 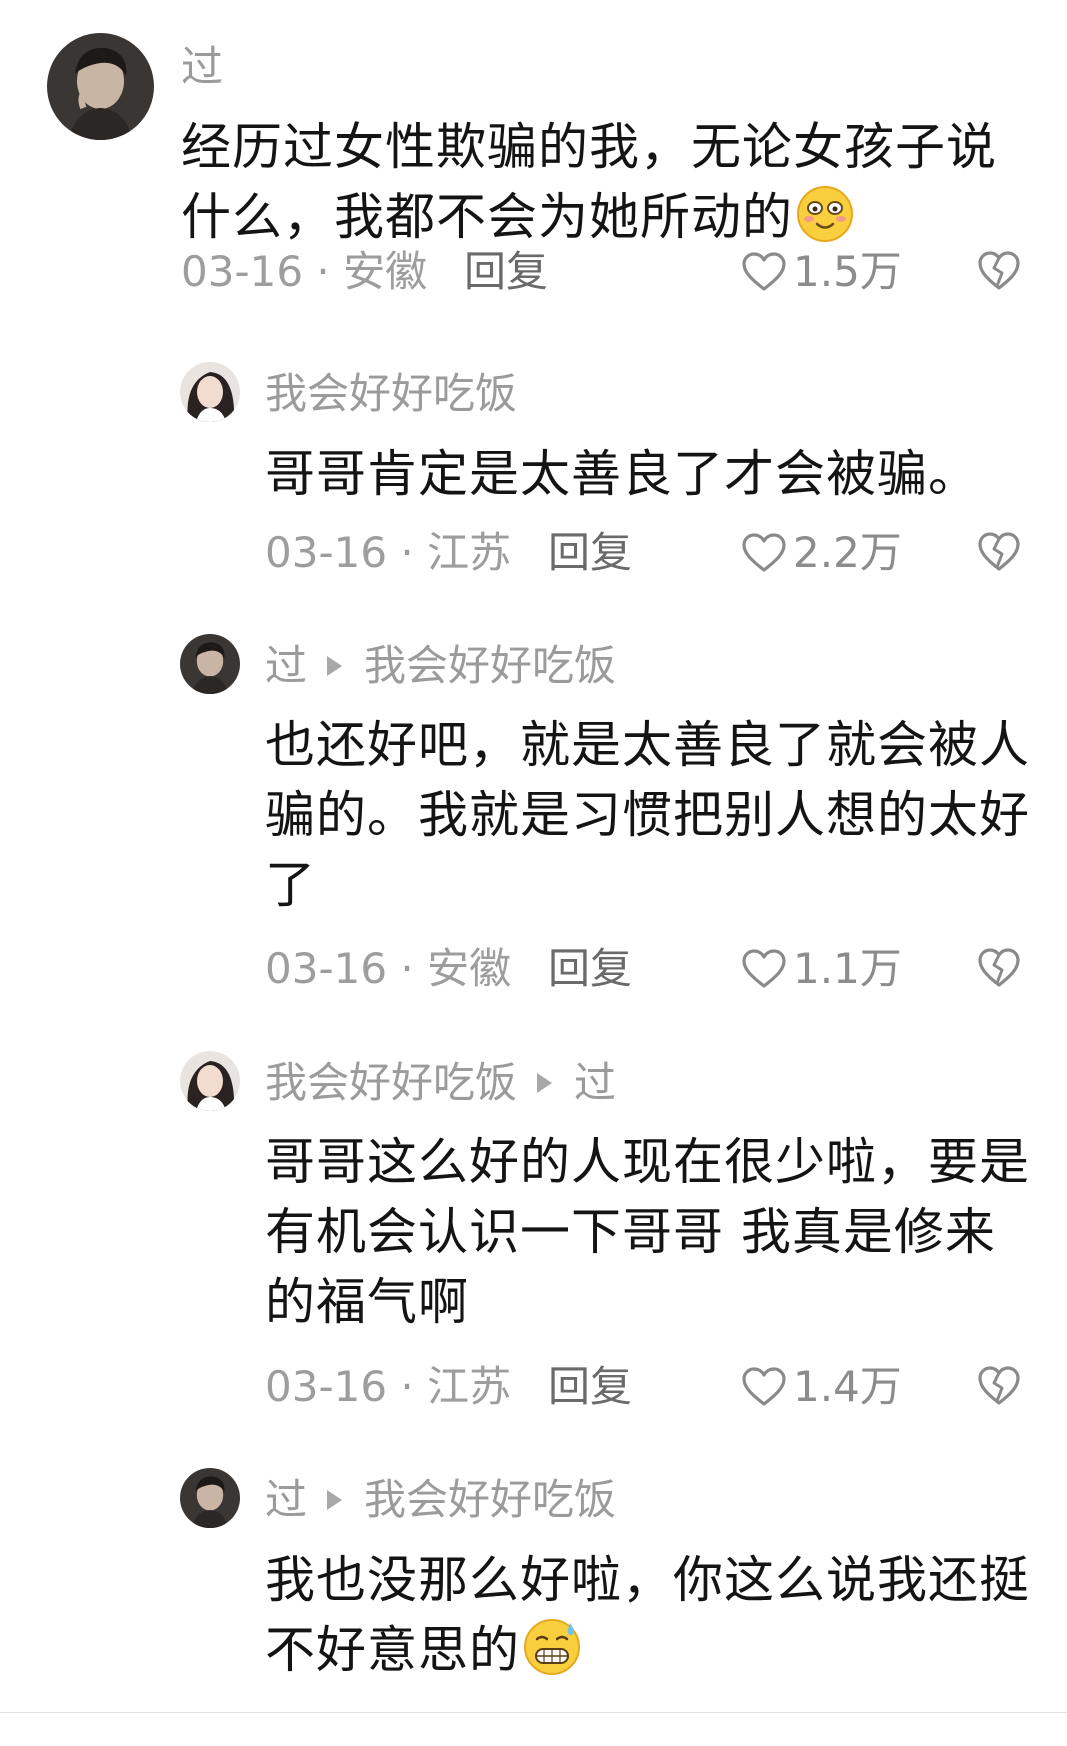 What do you see at coordinates (825, 214) in the screenshot?
I see `blush-smile-emoji-icon` at bounding box center [825, 214].